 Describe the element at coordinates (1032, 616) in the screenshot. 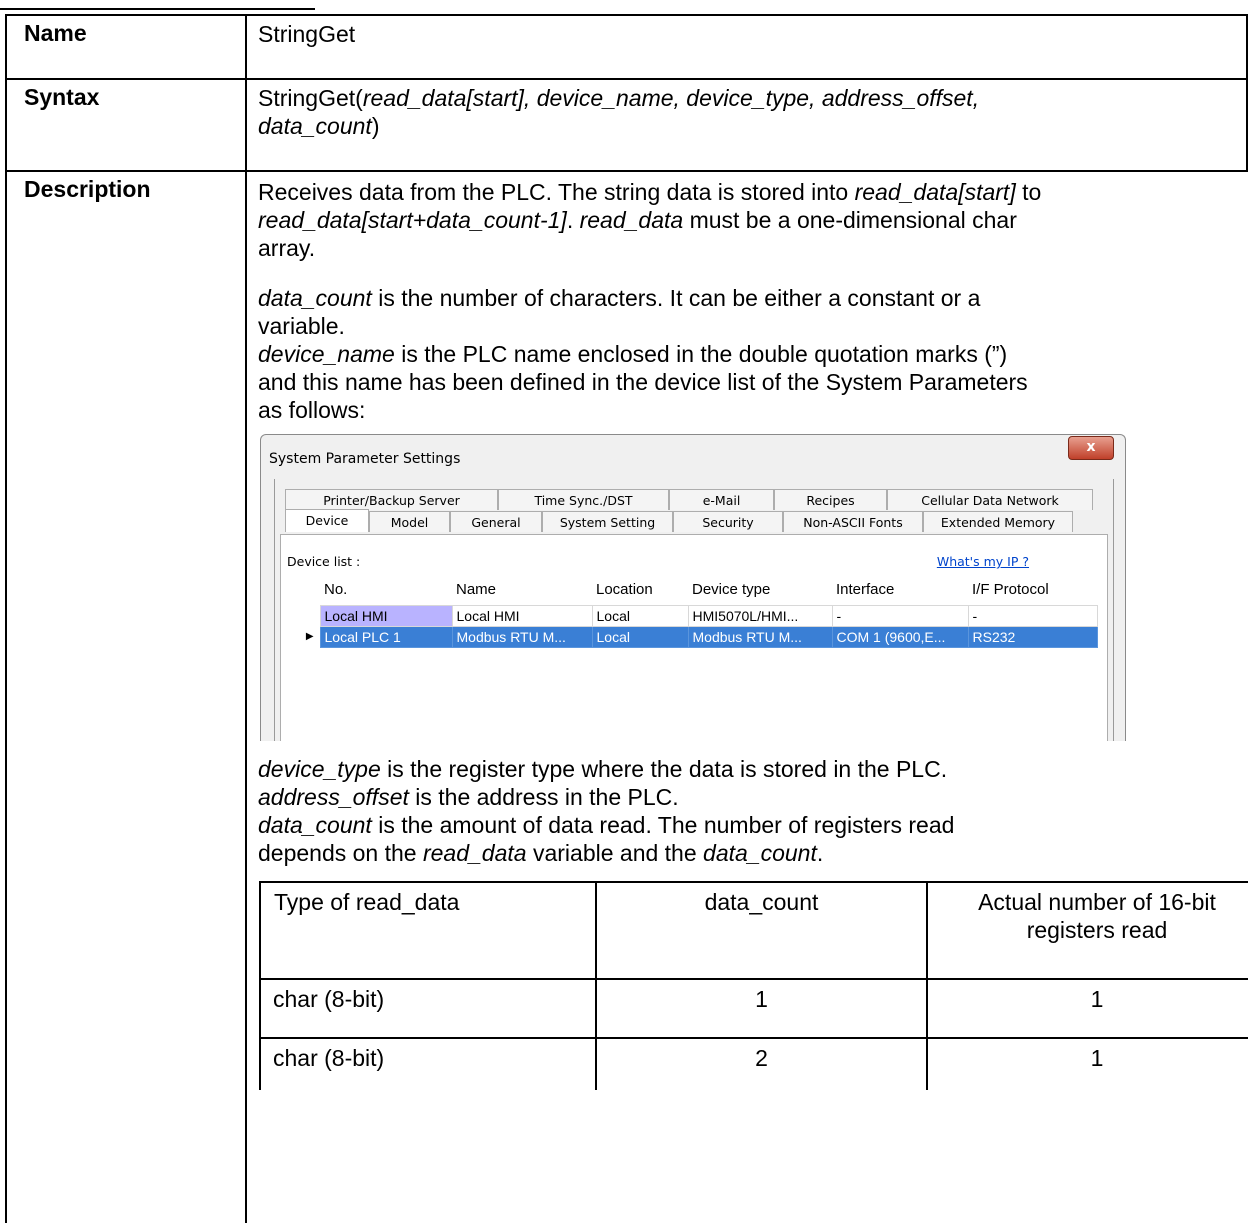

I see `device-if-protocol: -` at that location.